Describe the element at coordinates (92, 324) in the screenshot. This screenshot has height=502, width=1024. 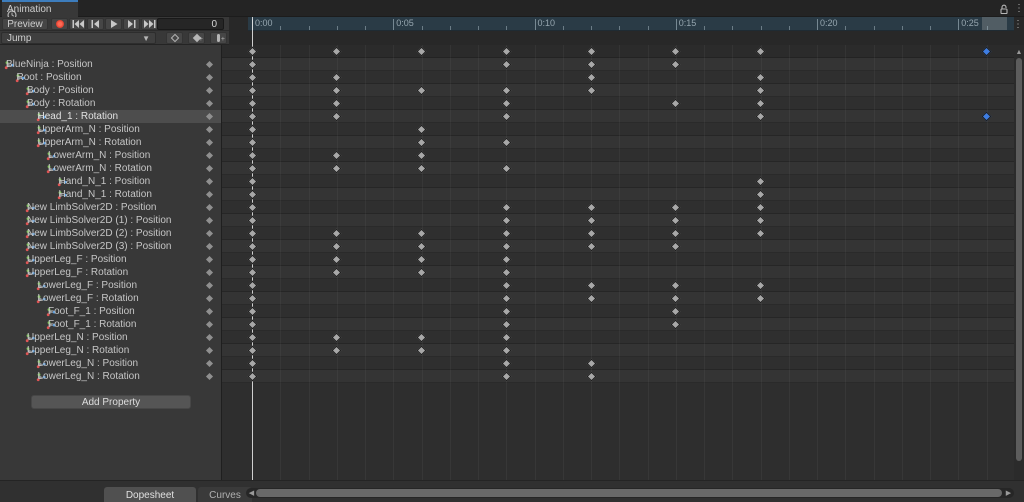
I see `property-label: Foot_F_1 : Rotation` at that location.